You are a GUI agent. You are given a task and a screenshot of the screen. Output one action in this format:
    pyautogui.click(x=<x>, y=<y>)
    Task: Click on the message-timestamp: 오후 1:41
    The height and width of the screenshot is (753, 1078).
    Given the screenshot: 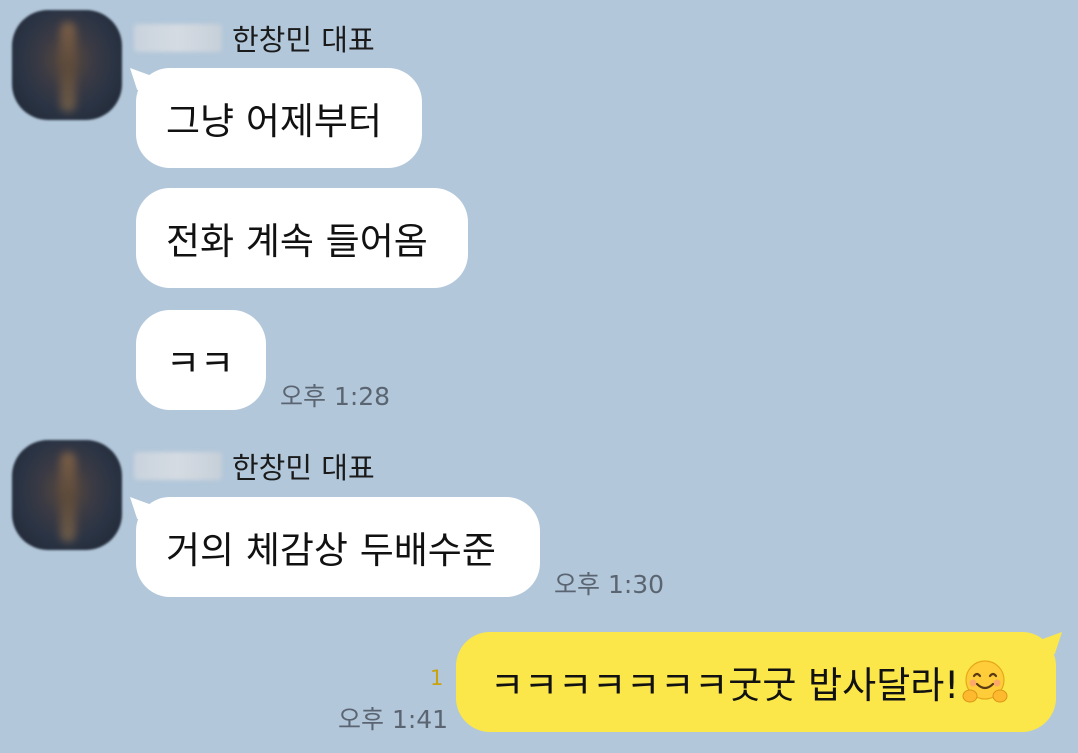 What is the action you would take?
    pyautogui.click(x=393, y=719)
    